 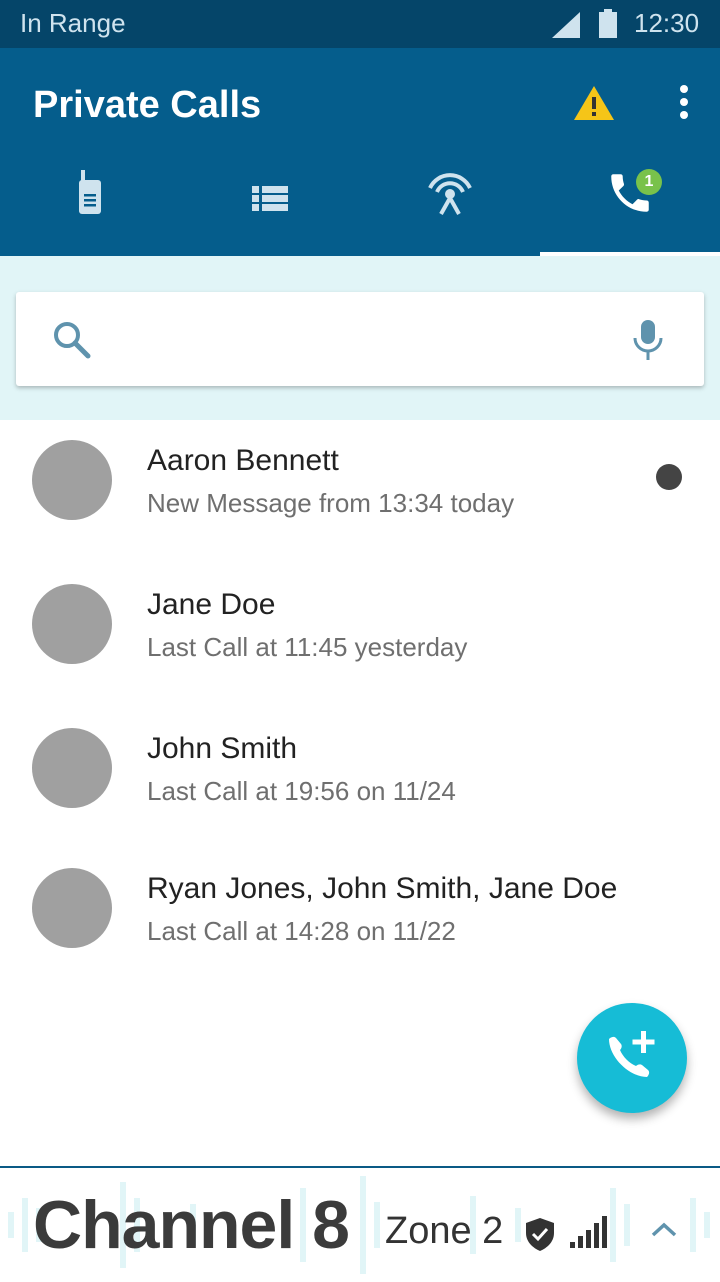 I want to click on channel-bar: Channel 8 Zone 2, so click(x=360, y=1224).